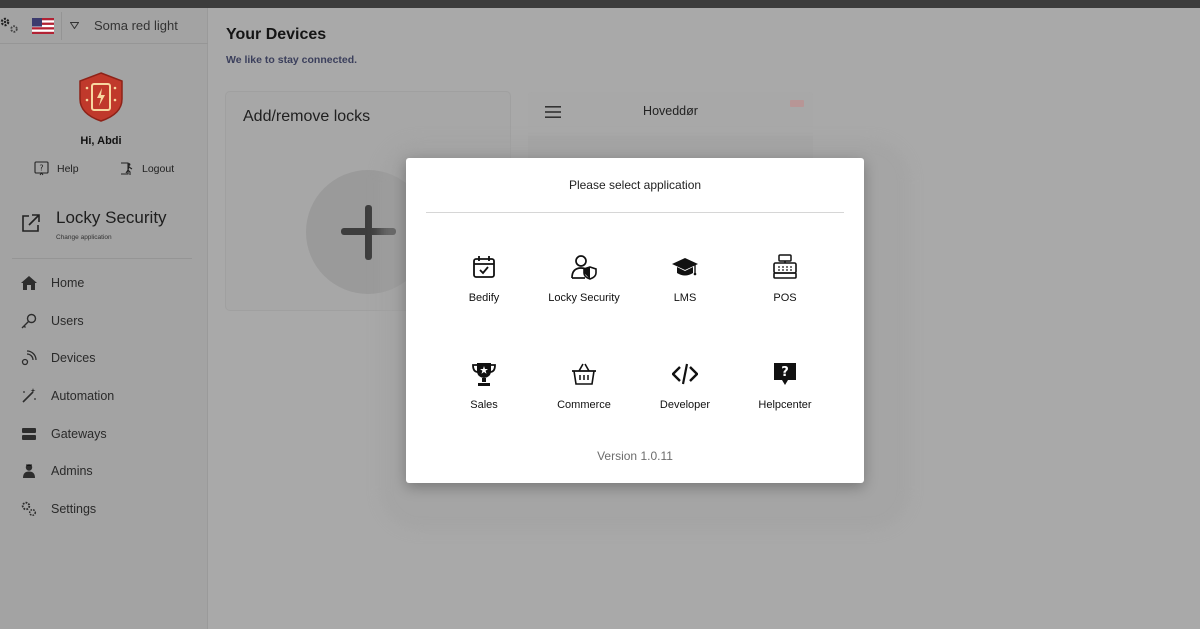 The width and height of the screenshot is (1200, 629). What do you see at coordinates (484, 267) in the screenshot?
I see `calendar-check-icon` at bounding box center [484, 267].